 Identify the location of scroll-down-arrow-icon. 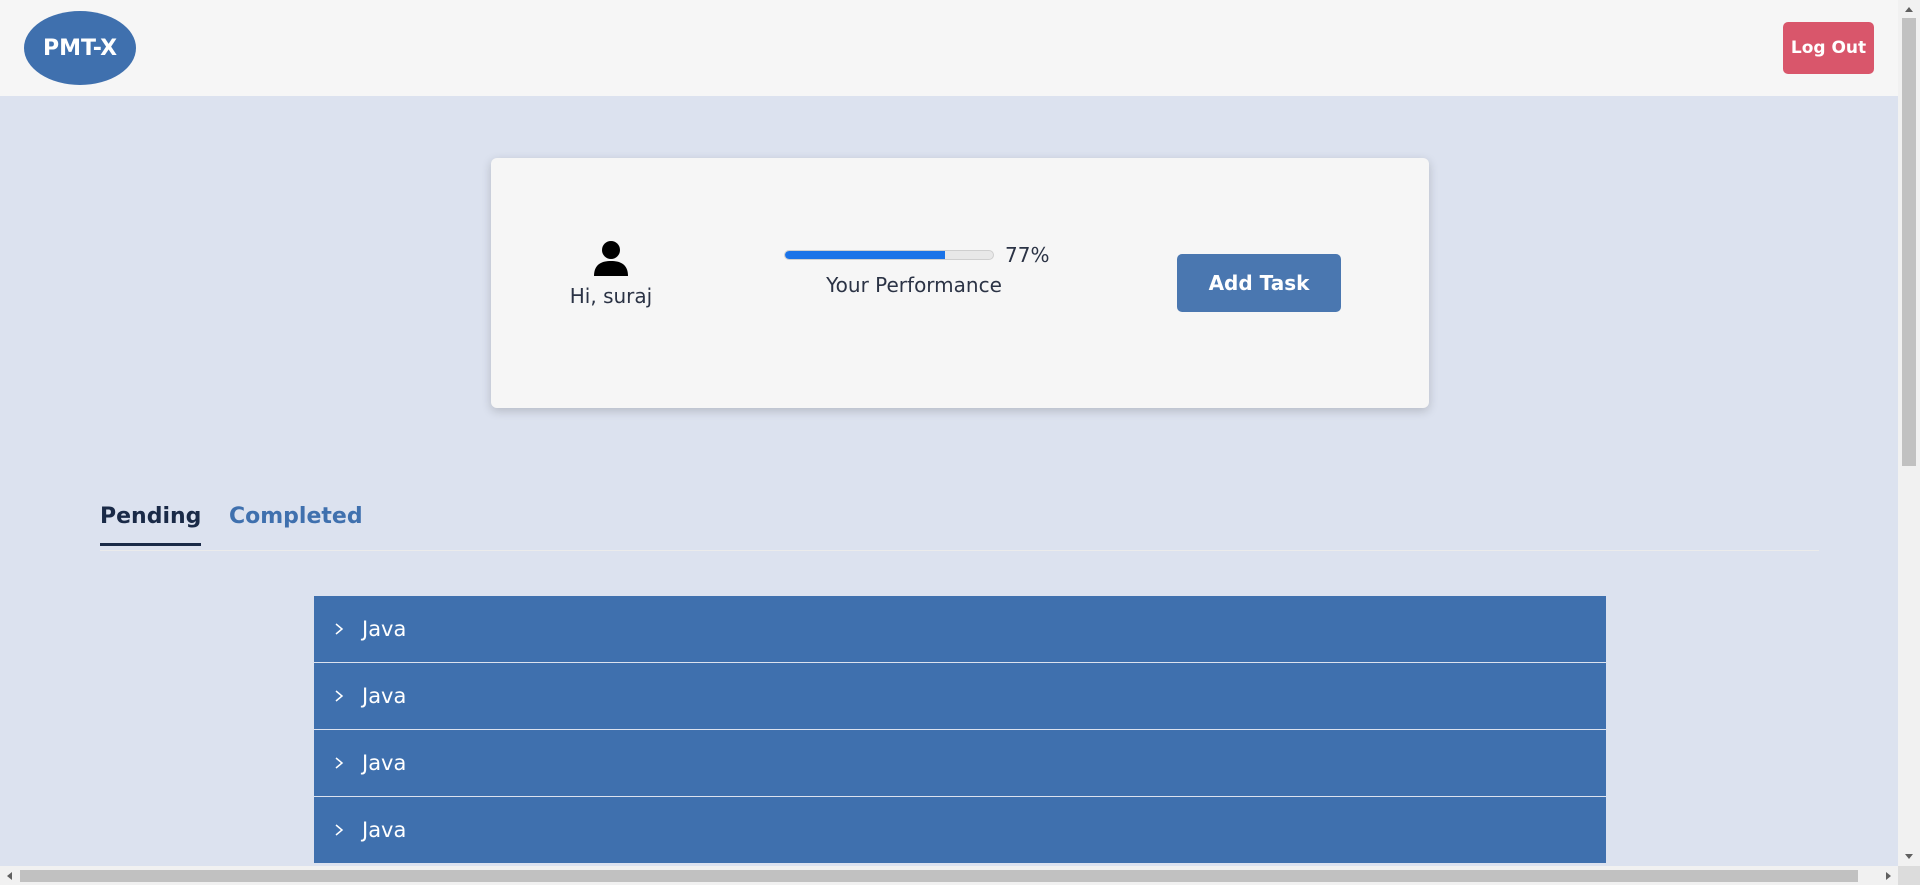
(1909, 857).